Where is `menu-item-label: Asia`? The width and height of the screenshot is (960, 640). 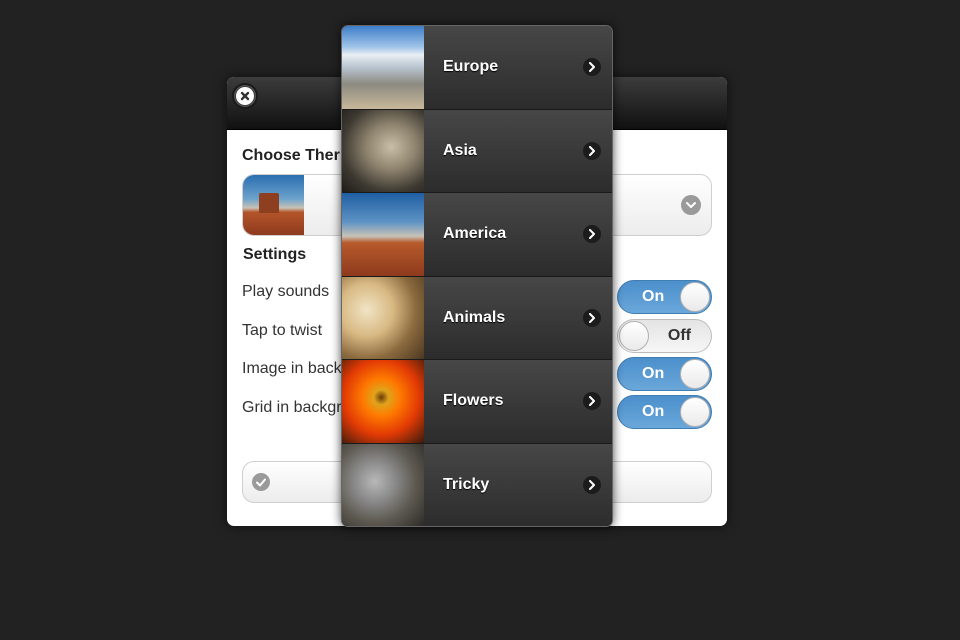 menu-item-label: Asia is located at coordinates (460, 150).